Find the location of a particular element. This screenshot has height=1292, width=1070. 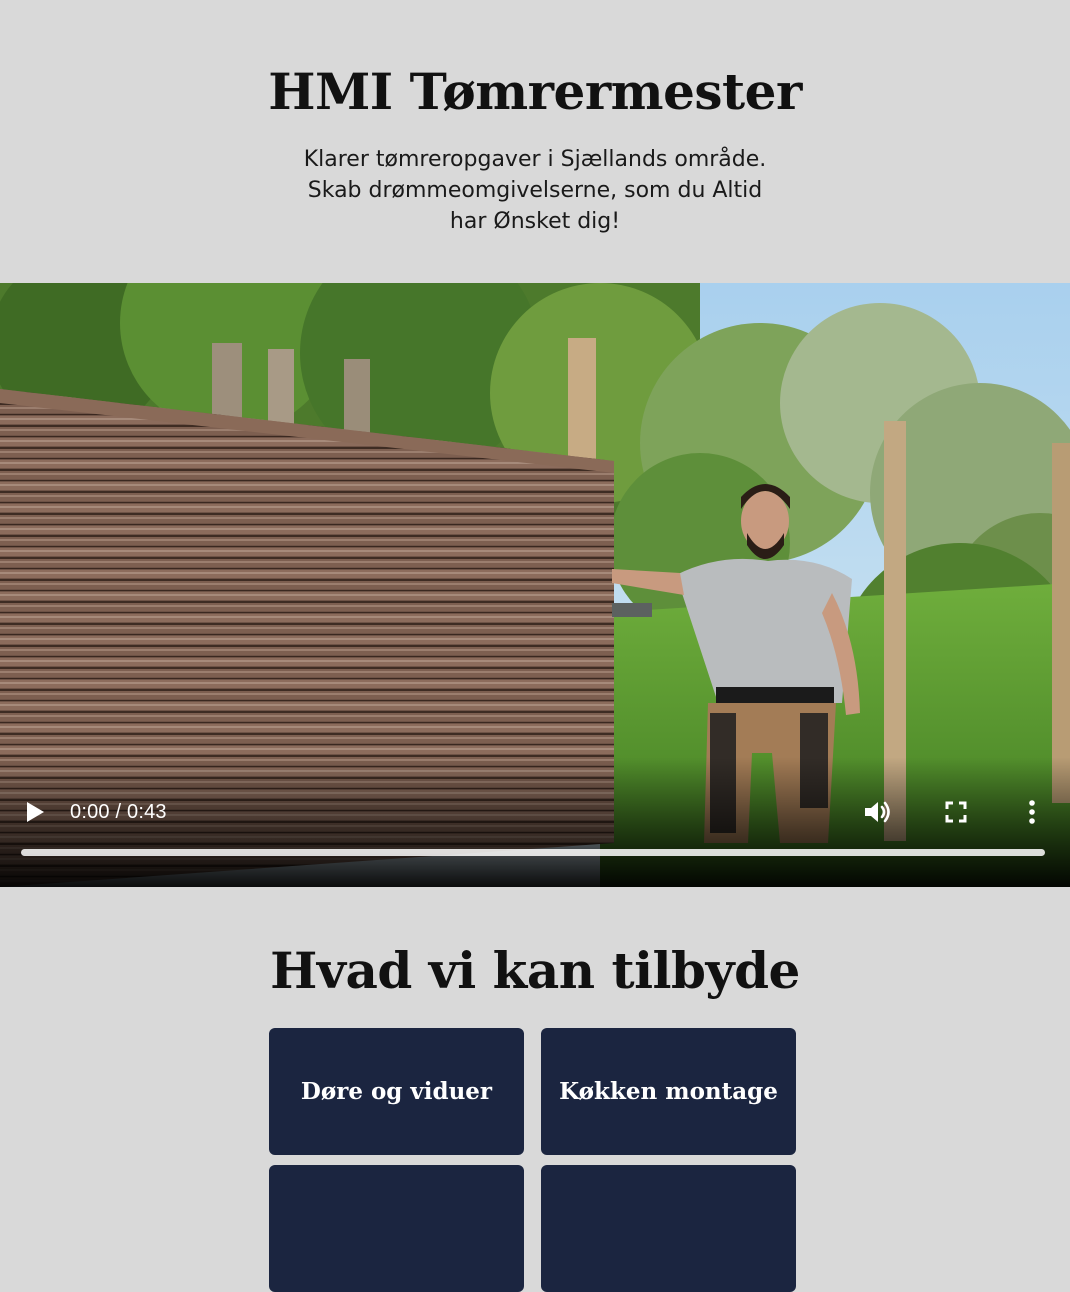

fullscreen-button is located at coordinates (956, 812).